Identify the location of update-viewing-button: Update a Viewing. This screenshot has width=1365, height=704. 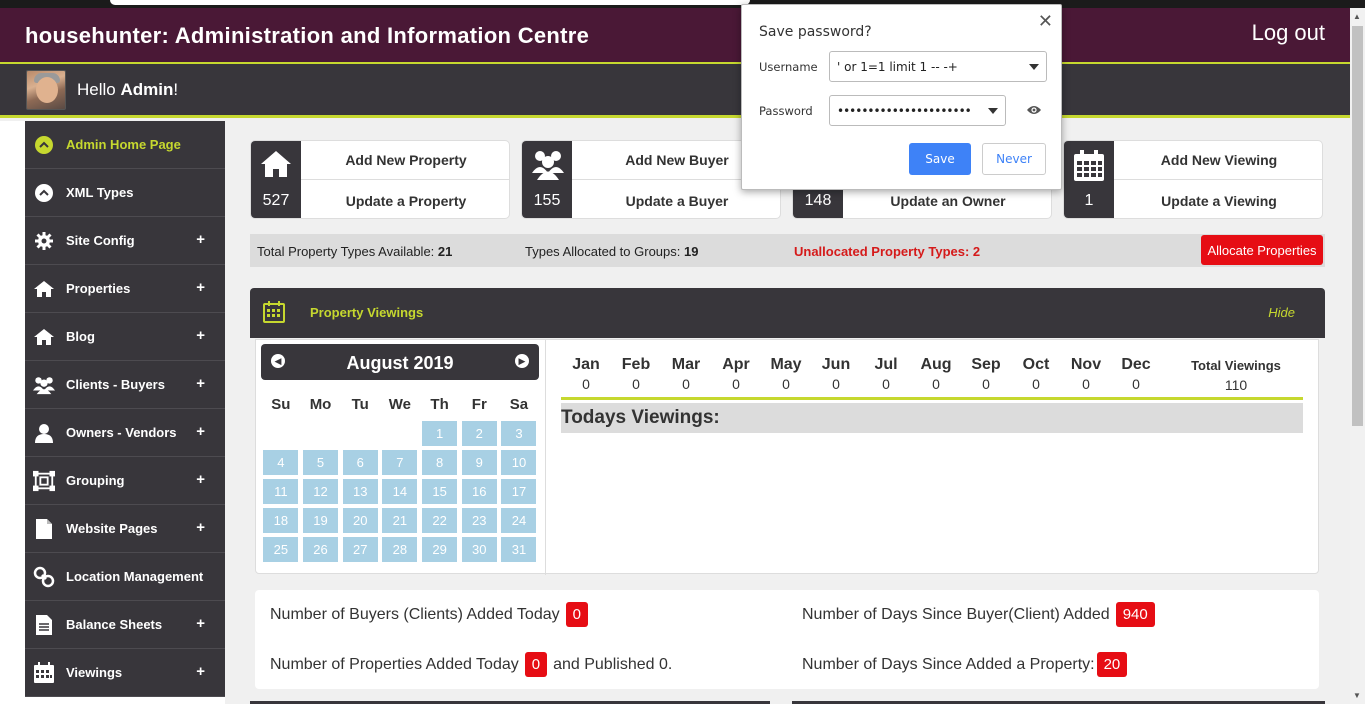
(1218, 199).